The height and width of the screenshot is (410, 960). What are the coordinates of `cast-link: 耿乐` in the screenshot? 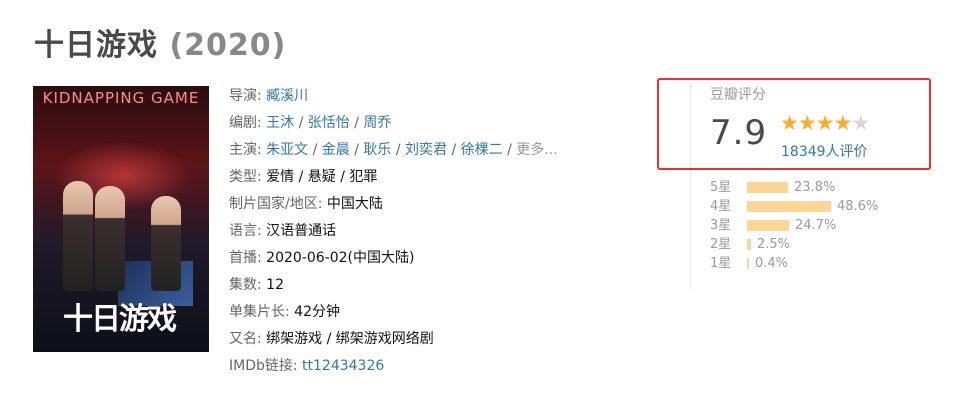 It's located at (377, 150).